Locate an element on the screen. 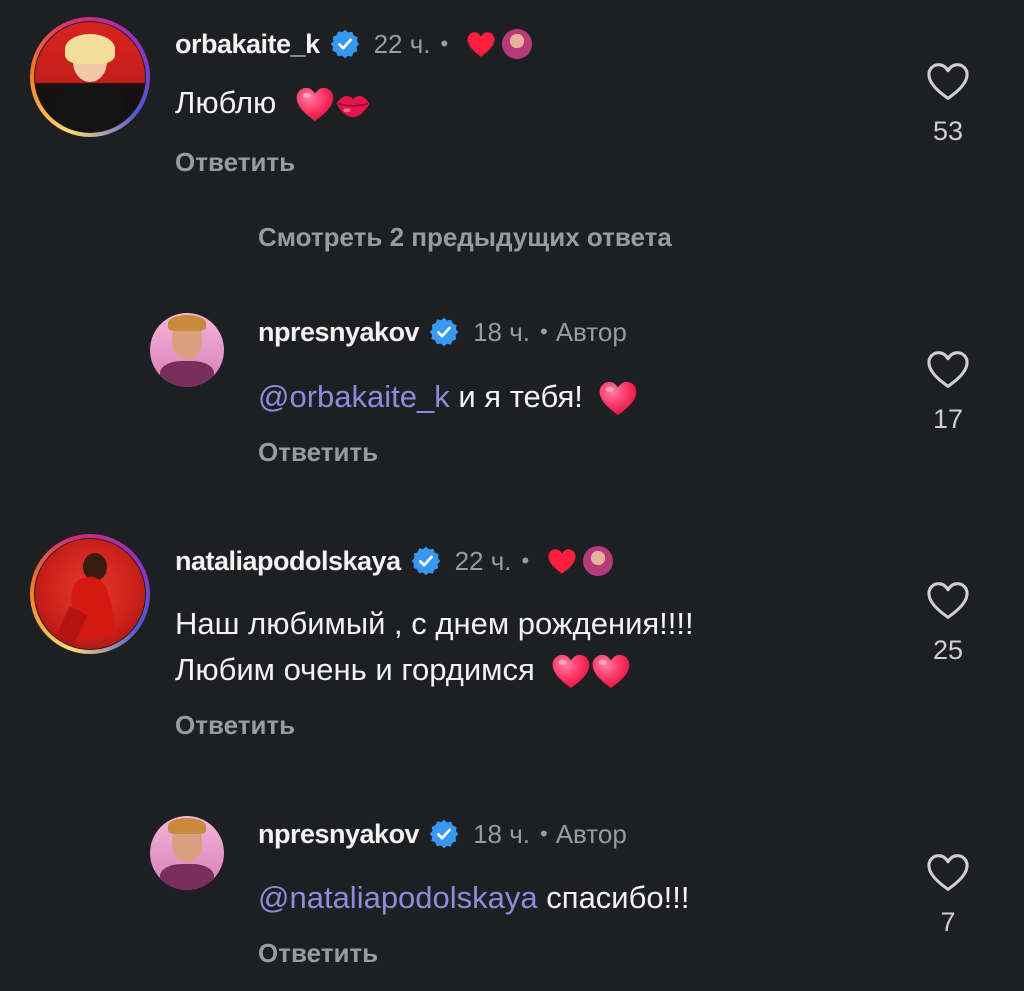  comment-text: @orbakaite_k и я тебя! is located at coordinates (448, 397).